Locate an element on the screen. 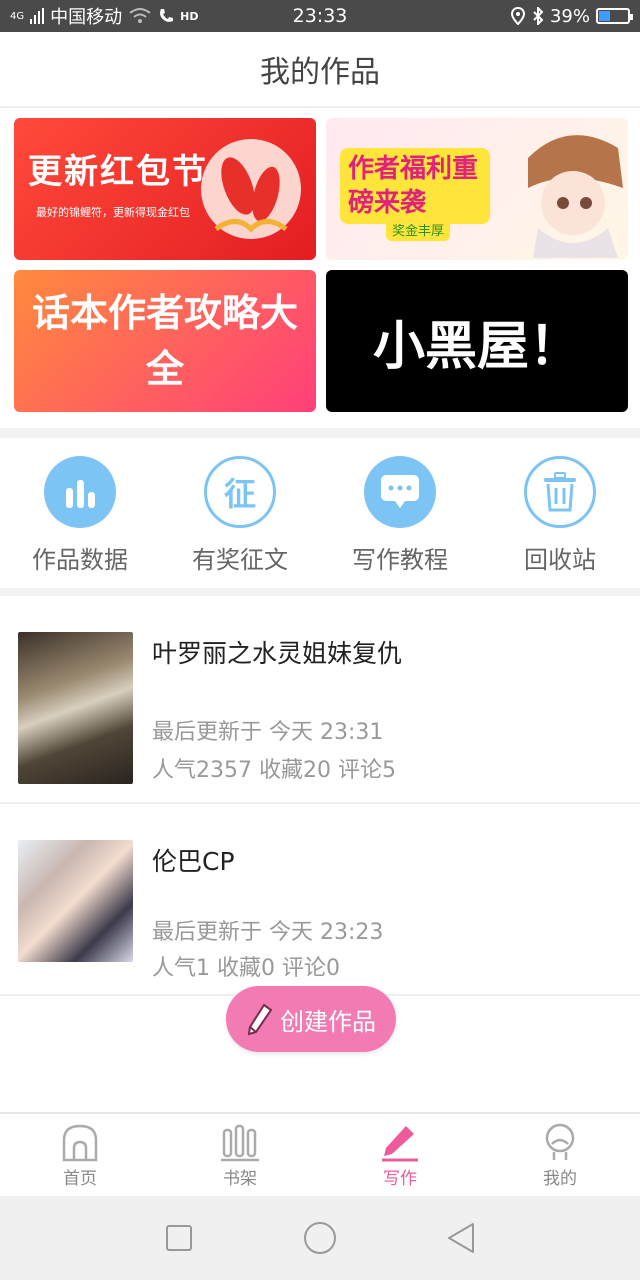  tool-writing-tutorial: 写作教程 is located at coordinates (400, 513).